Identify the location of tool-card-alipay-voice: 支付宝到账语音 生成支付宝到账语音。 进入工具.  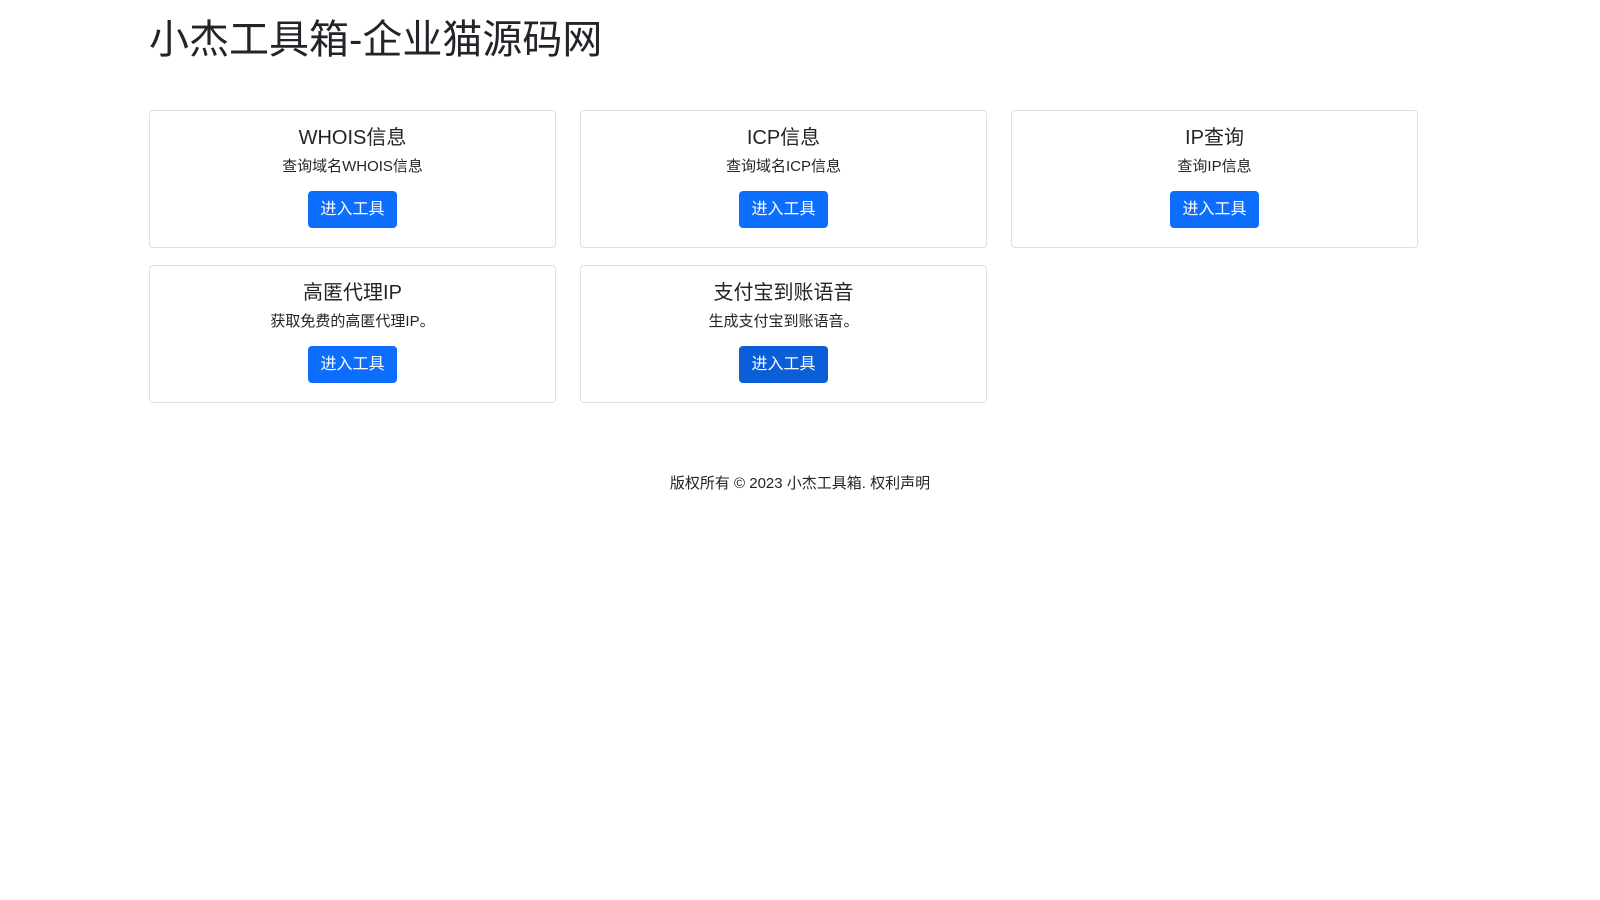
(783, 334).